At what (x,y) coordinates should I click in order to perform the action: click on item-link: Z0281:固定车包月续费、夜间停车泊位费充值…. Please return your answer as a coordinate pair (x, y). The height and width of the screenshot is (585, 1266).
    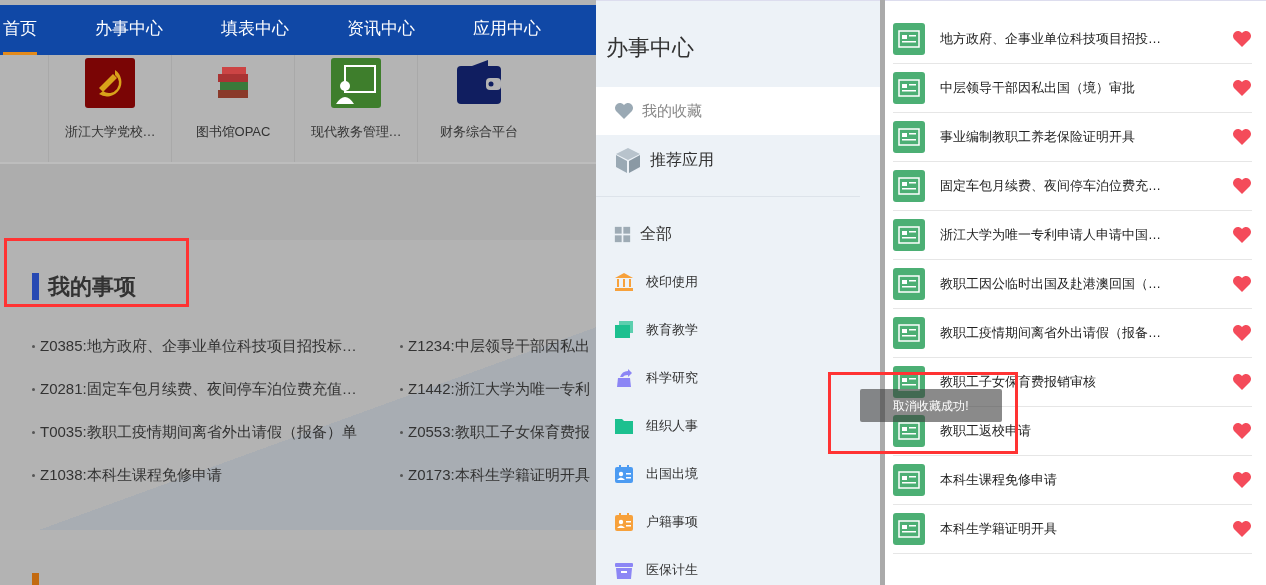
    Looking at the image, I should click on (198, 389).